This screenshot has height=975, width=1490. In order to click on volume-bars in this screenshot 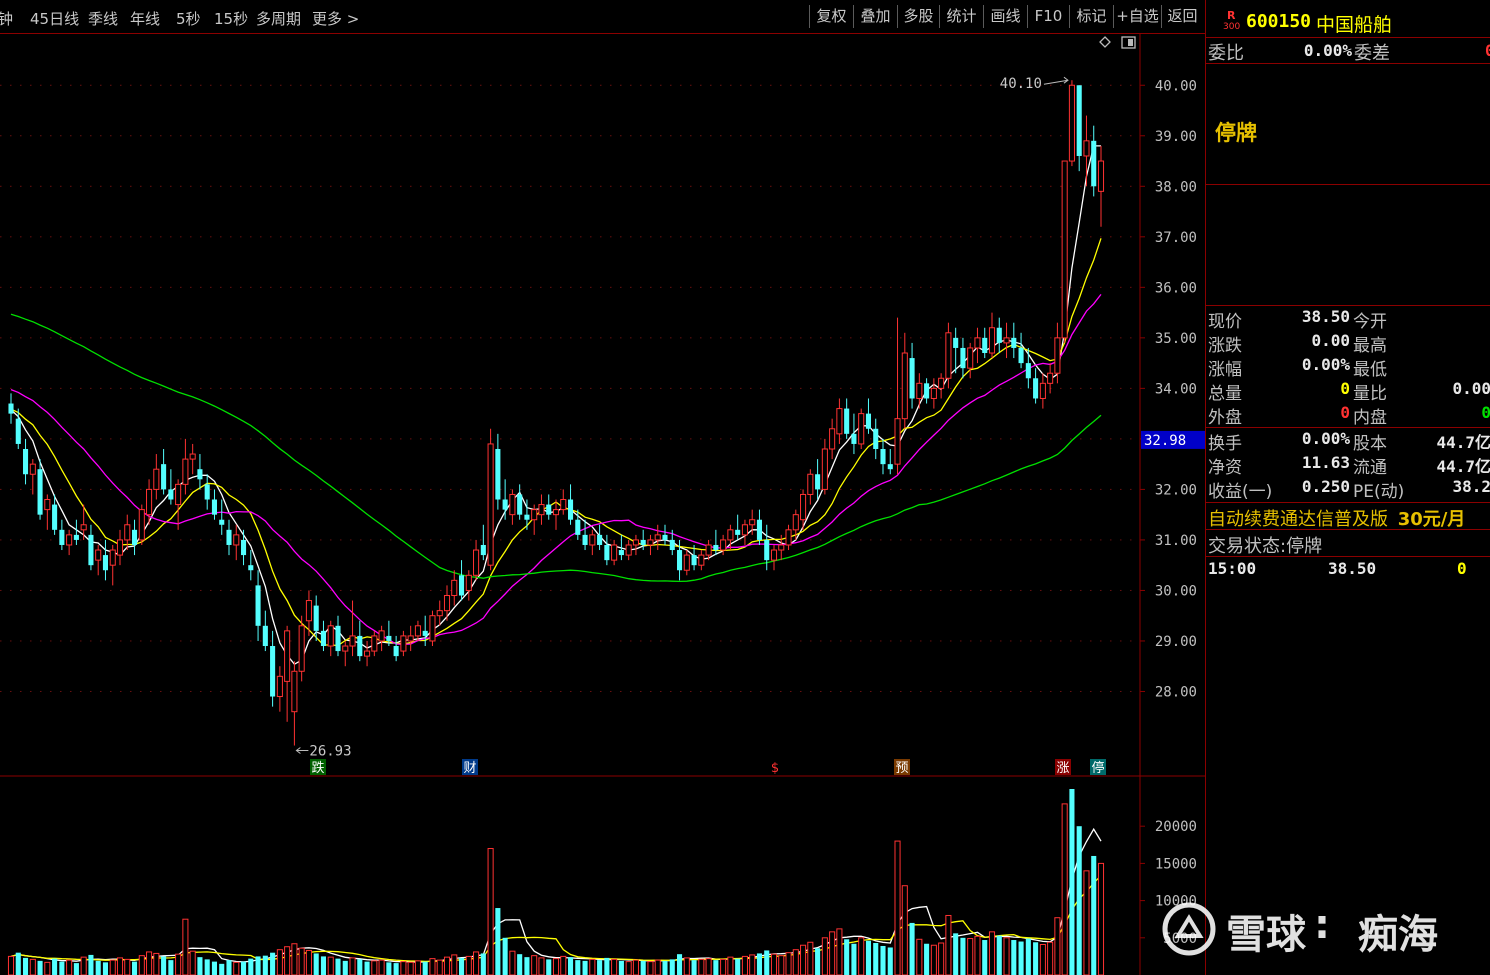, I will do `click(556, 882)`.